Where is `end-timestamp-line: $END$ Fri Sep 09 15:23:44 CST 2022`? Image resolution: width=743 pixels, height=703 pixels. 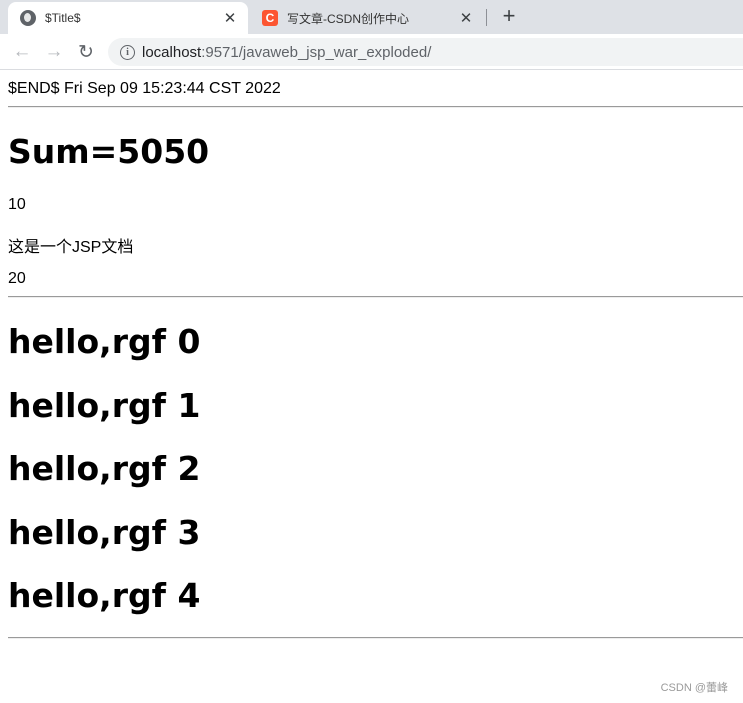 end-timestamp-line: $END$ Fri Sep 09 15:23:44 CST 2022 is located at coordinates (144, 88).